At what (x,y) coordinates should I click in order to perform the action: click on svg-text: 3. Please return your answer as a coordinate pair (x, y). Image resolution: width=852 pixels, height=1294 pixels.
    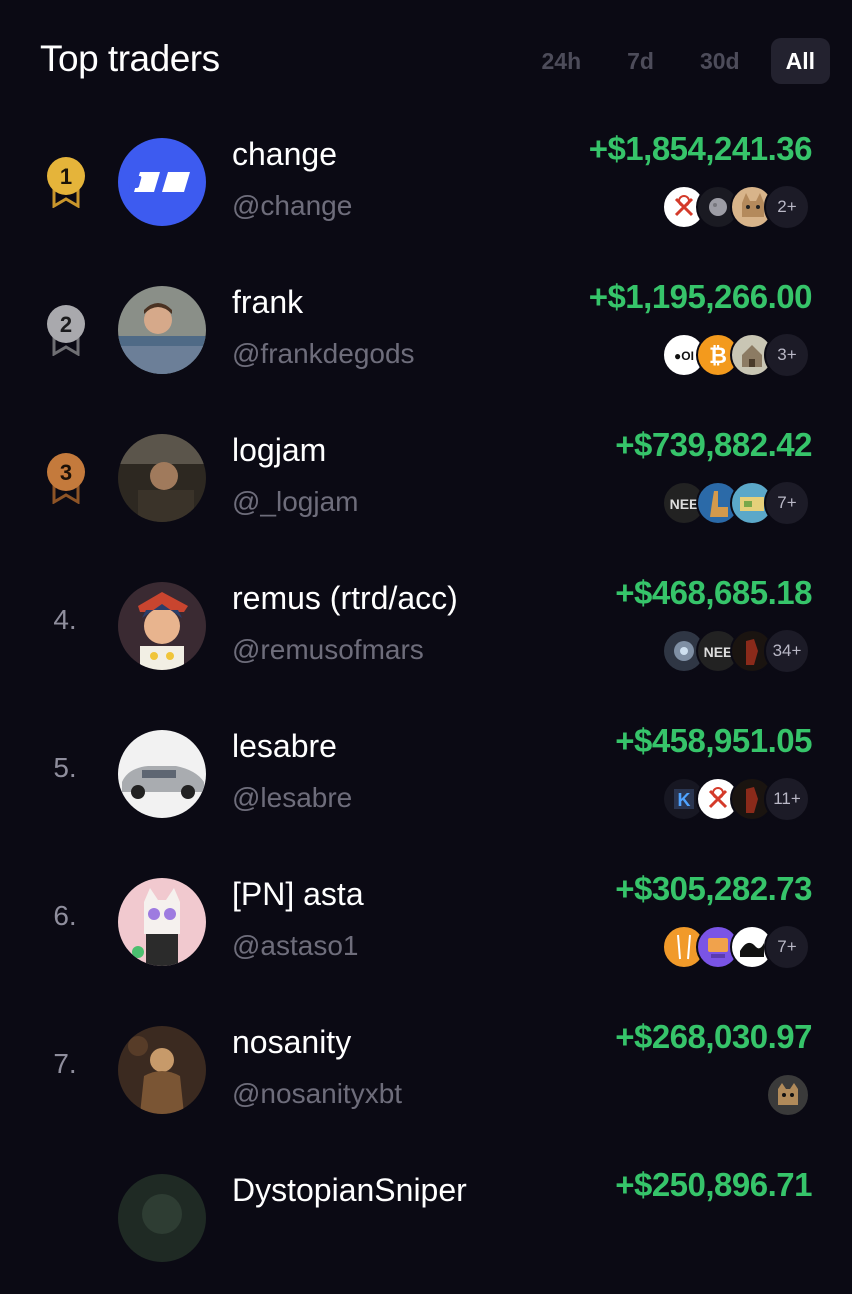
    Looking at the image, I should click on (66, 472).